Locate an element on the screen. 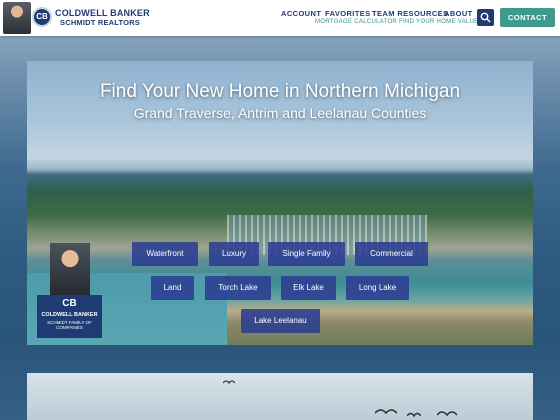 The width and height of the screenshot is (560, 420). nav-about: ABOUT is located at coordinates (458, 13).